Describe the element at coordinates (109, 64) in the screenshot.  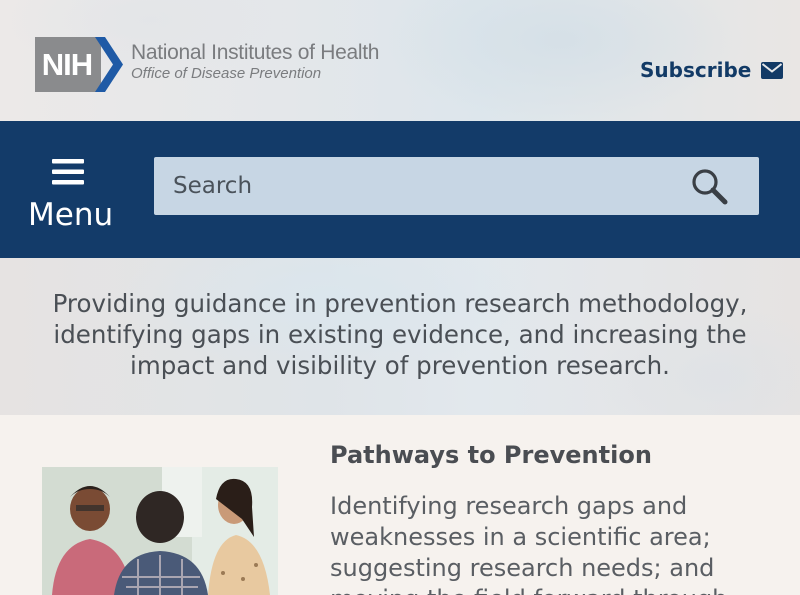
I see `nih-chevron-icon` at that location.